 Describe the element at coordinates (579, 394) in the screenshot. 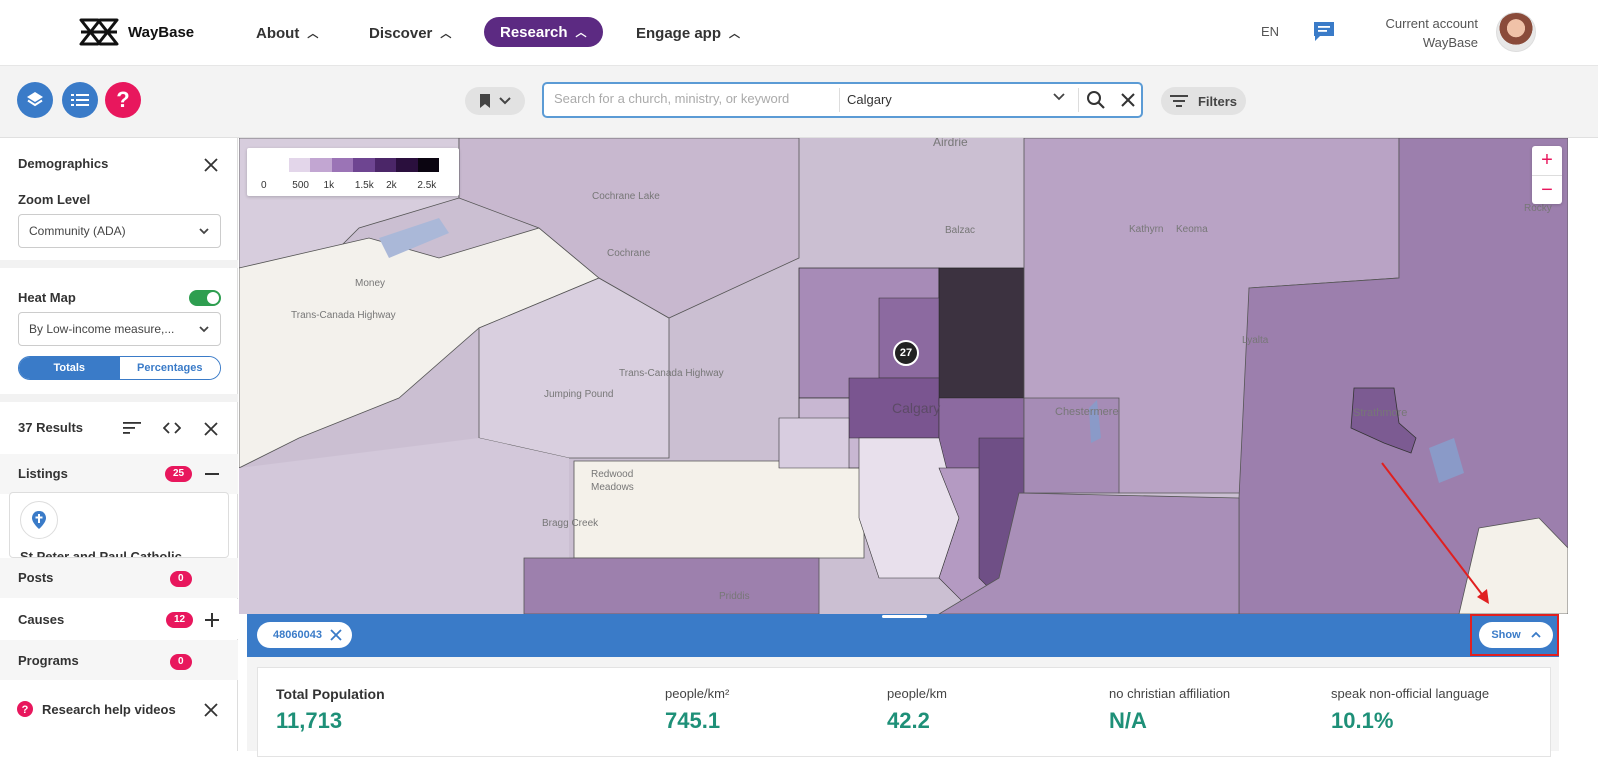

I see `map-label: Jumping Pound` at that location.